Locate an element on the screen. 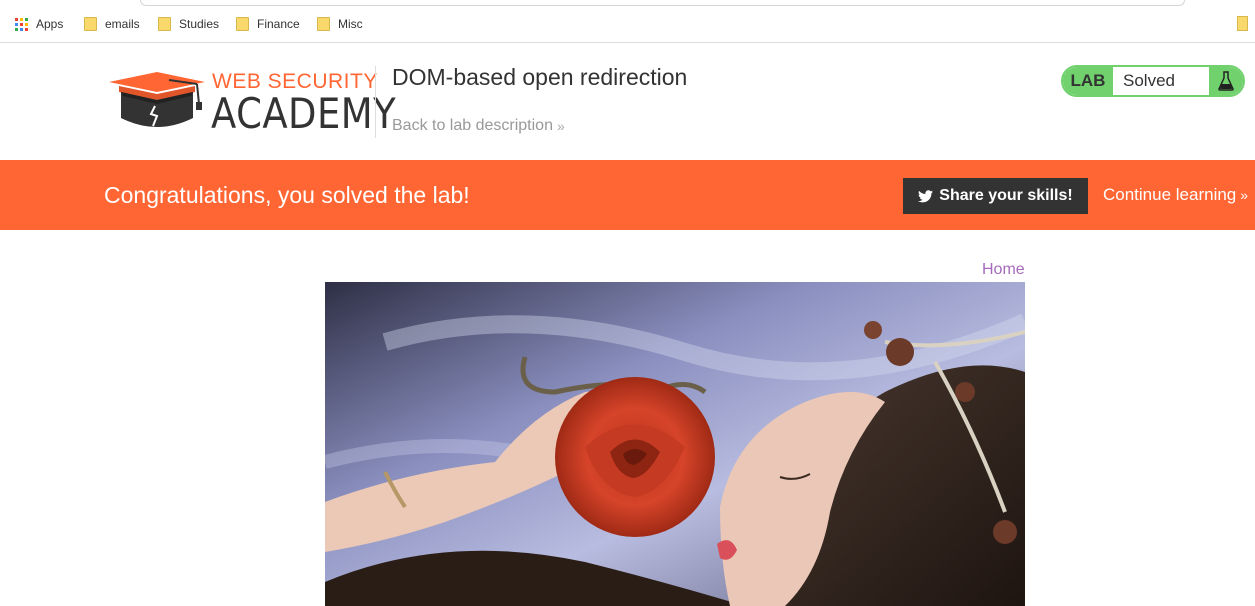 The width and height of the screenshot is (1255, 606). back-to-lab-description-link: Back to lab description » is located at coordinates (478, 126).